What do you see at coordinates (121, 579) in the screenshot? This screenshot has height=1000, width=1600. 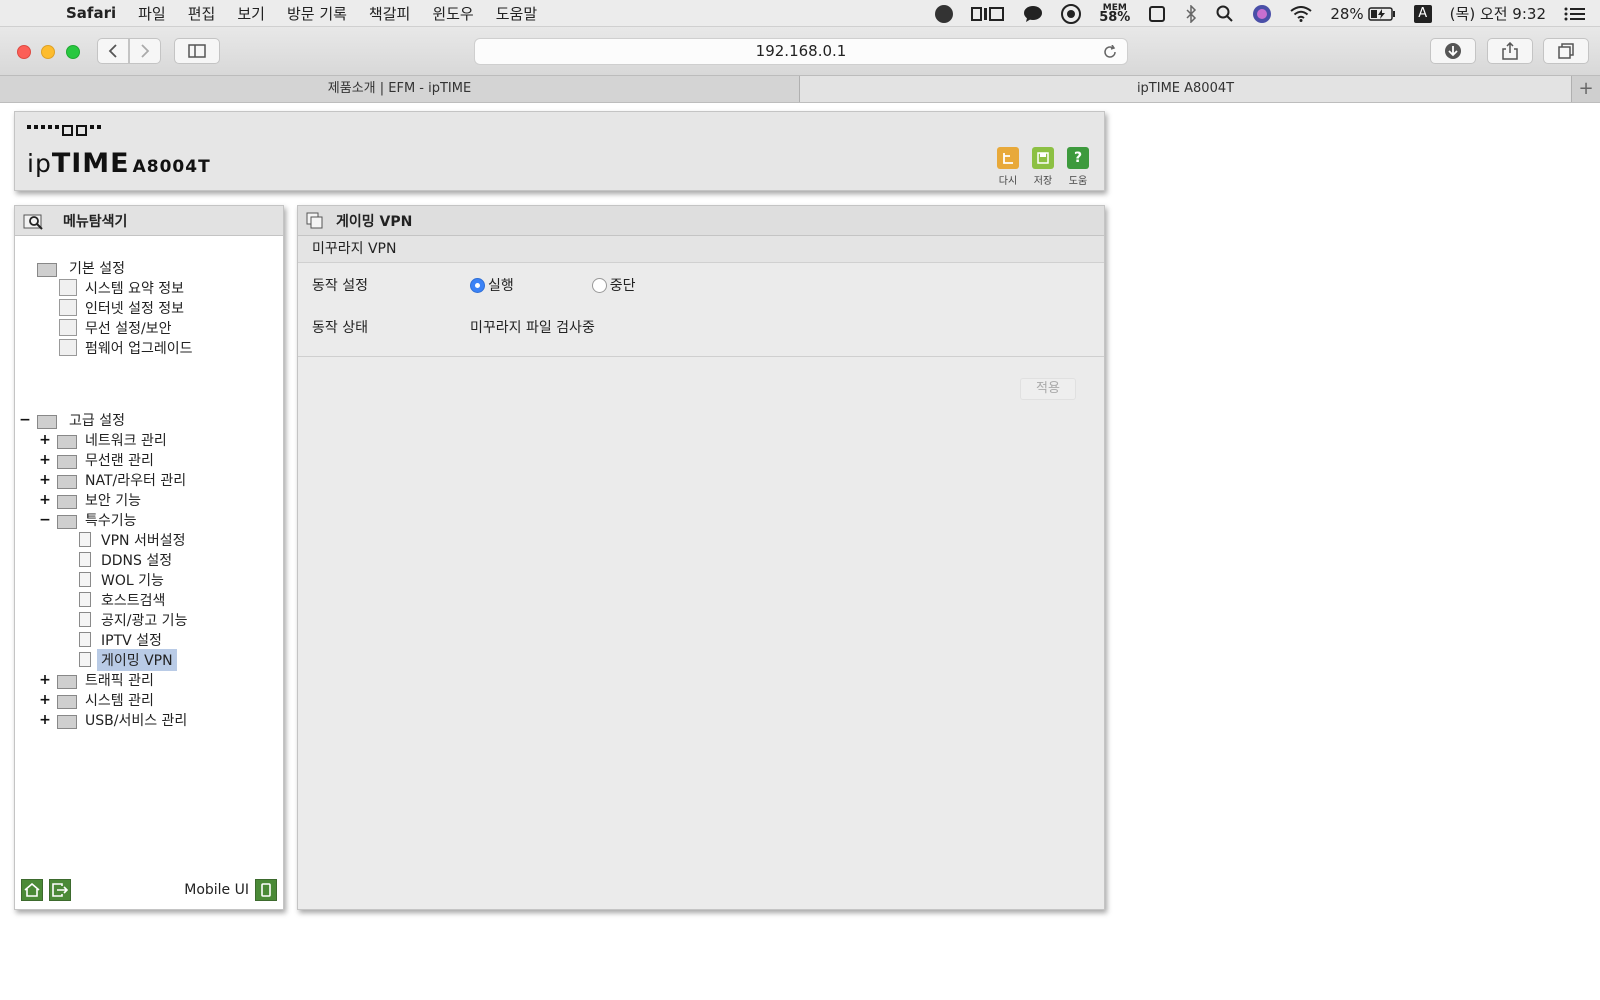 I see `tree-wol: WOL 기능` at bounding box center [121, 579].